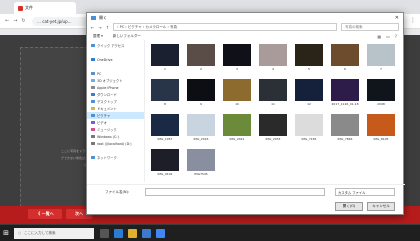 This screenshot has width=420, height=241. What do you see at coordinates (370, 27) in the screenshot?
I see `dialog-search-input: 写真の検索` at bounding box center [370, 27].